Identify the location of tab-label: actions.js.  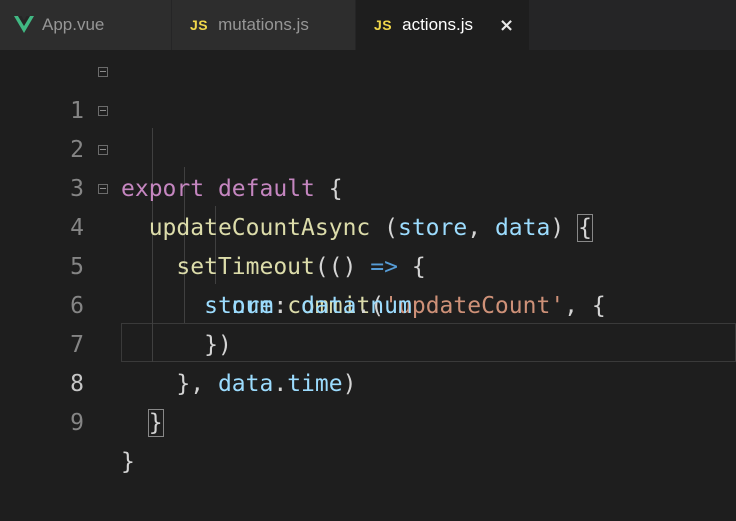
(437, 24).